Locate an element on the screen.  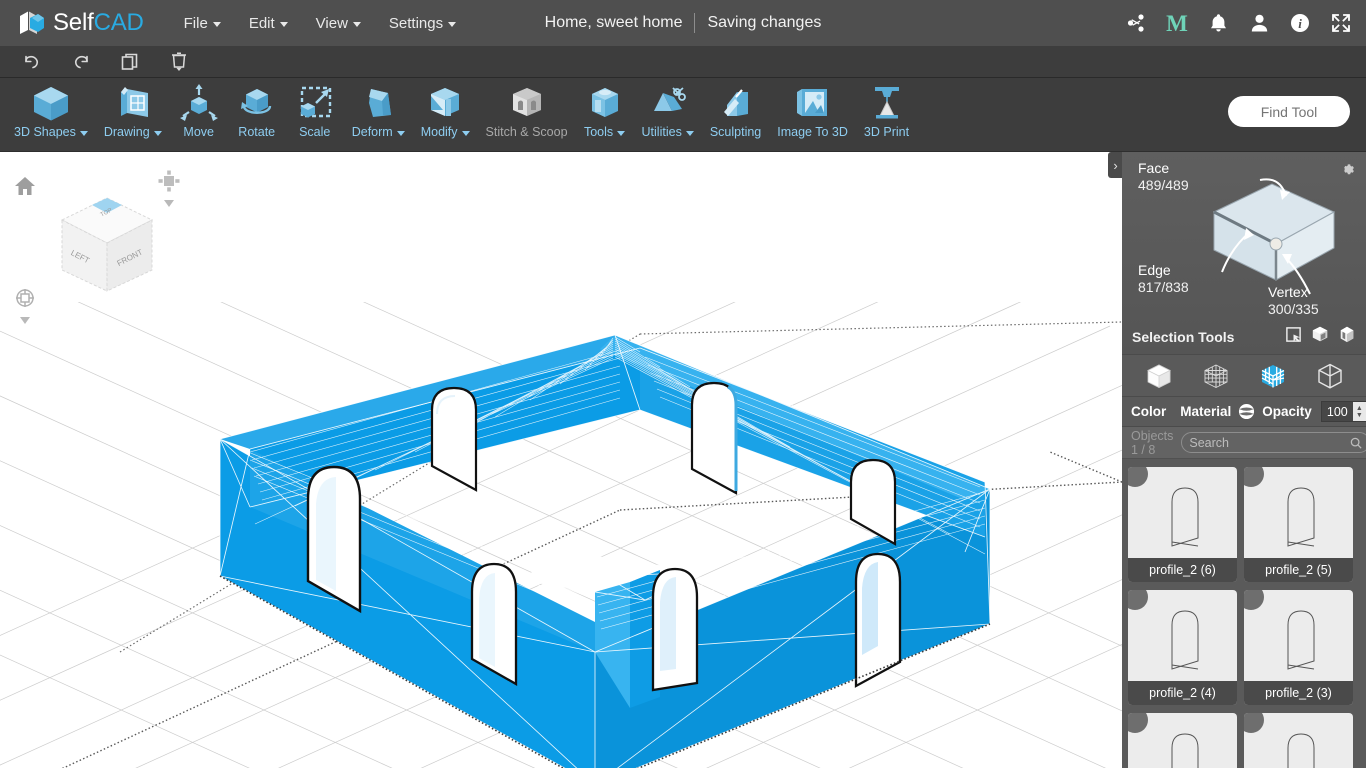
tool-drawing: Drawing is located at coordinates (133, 114).